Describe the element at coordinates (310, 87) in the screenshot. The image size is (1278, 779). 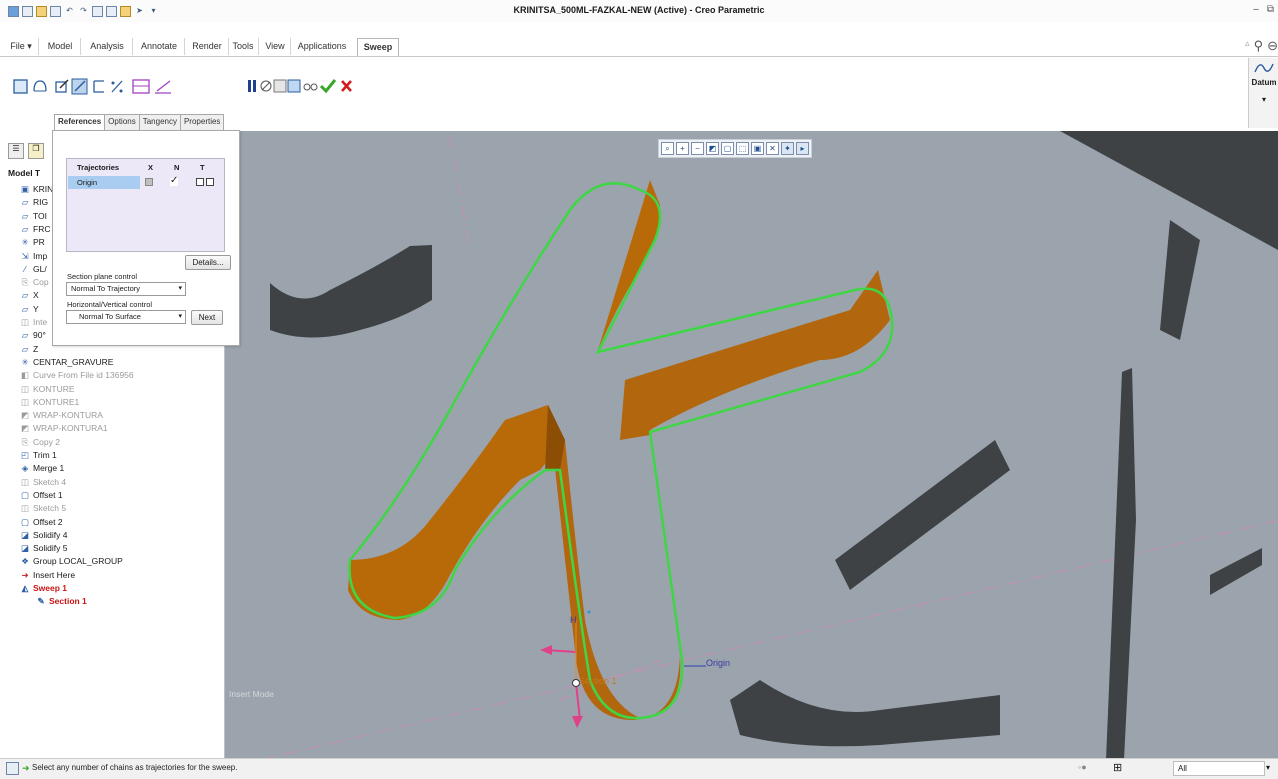
I see `verify-icon` at that location.